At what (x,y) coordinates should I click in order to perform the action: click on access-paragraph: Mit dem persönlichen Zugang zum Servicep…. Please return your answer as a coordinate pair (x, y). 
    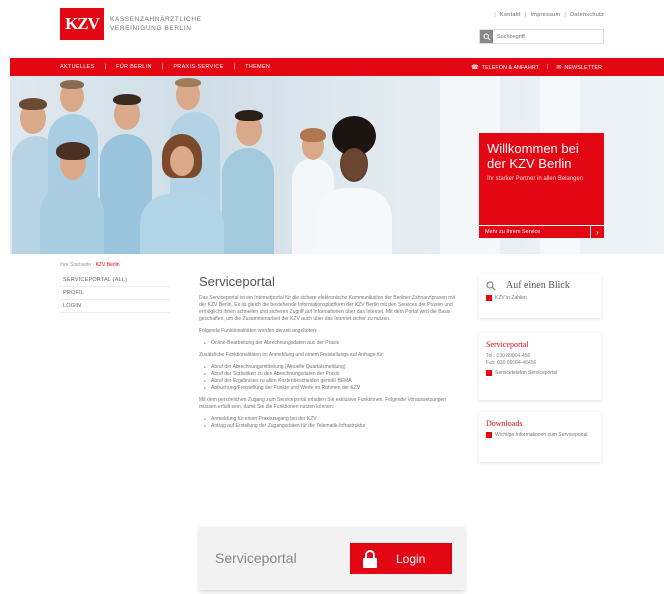
    Looking at the image, I should click on (323, 403).